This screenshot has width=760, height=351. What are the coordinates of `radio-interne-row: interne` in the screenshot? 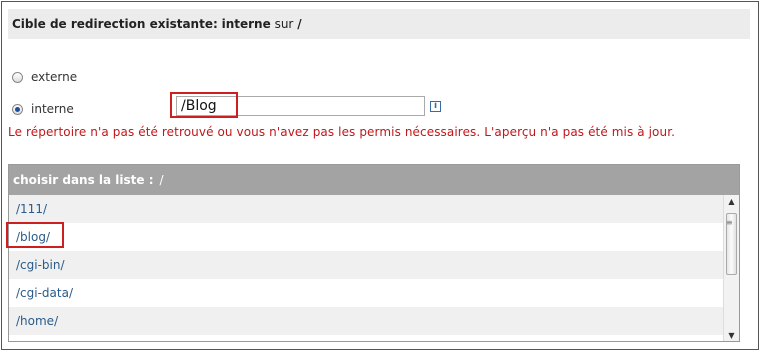 It's located at (43, 109).